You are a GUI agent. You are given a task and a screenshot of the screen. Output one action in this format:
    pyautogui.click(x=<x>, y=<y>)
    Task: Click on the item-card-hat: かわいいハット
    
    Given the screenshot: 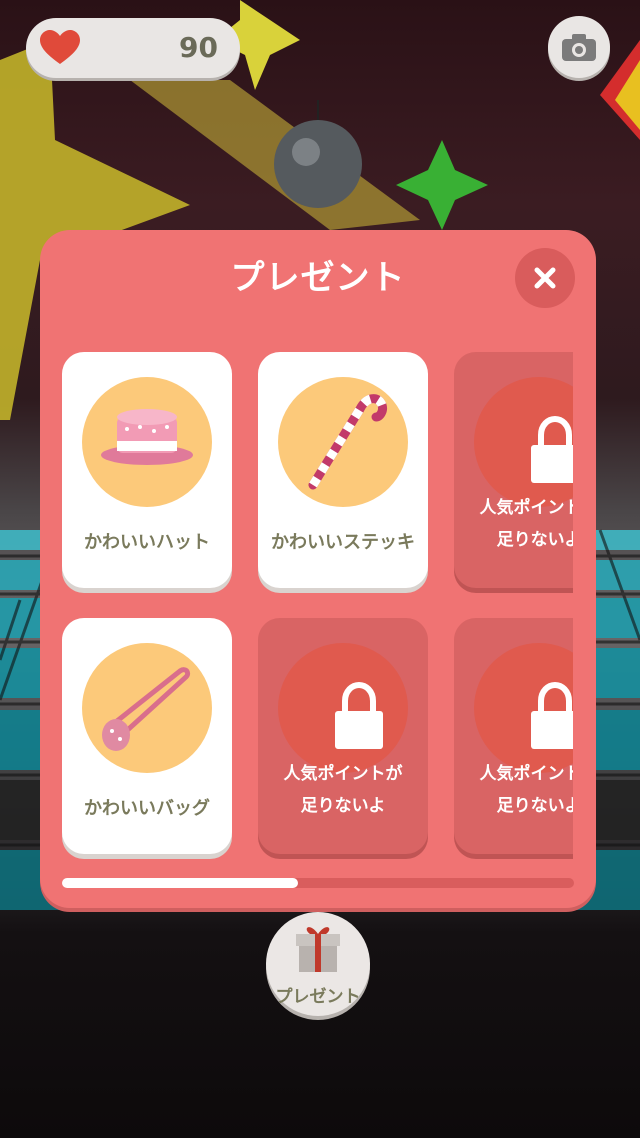 What is the action you would take?
    pyautogui.click(x=147, y=470)
    